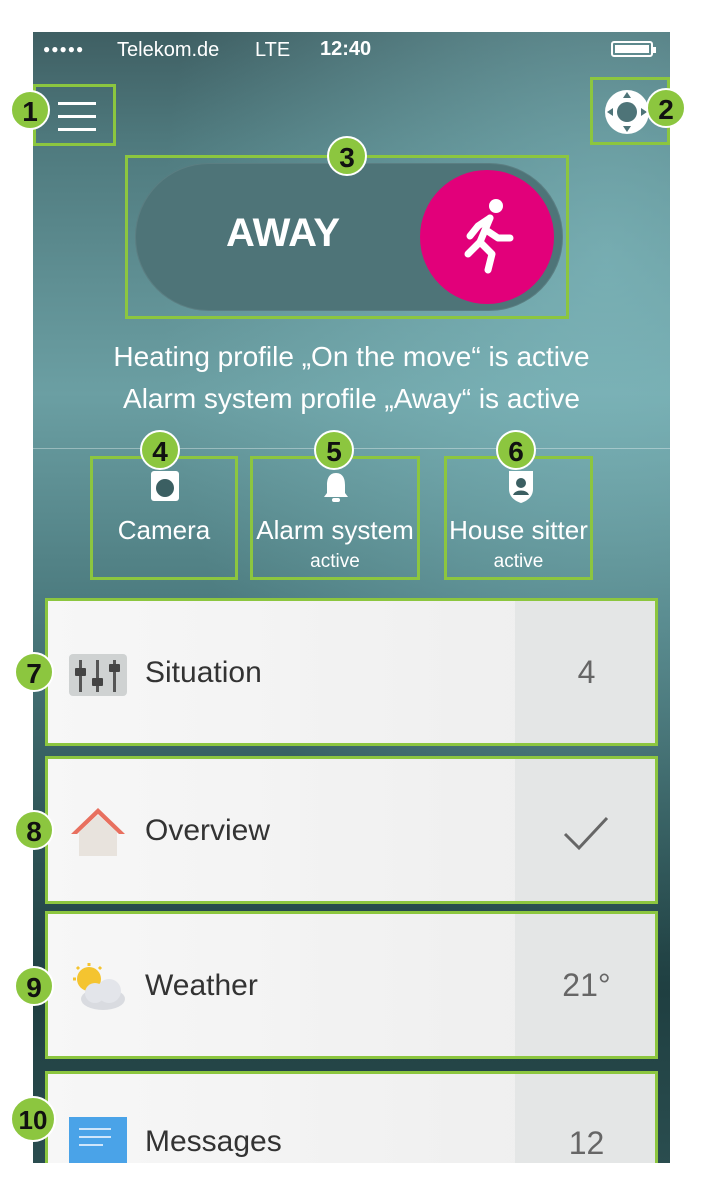 The height and width of the screenshot is (1196, 705). What do you see at coordinates (351, 1117) in the screenshot?
I see `messages-card-highlight` at bounding box center [351, 1117].